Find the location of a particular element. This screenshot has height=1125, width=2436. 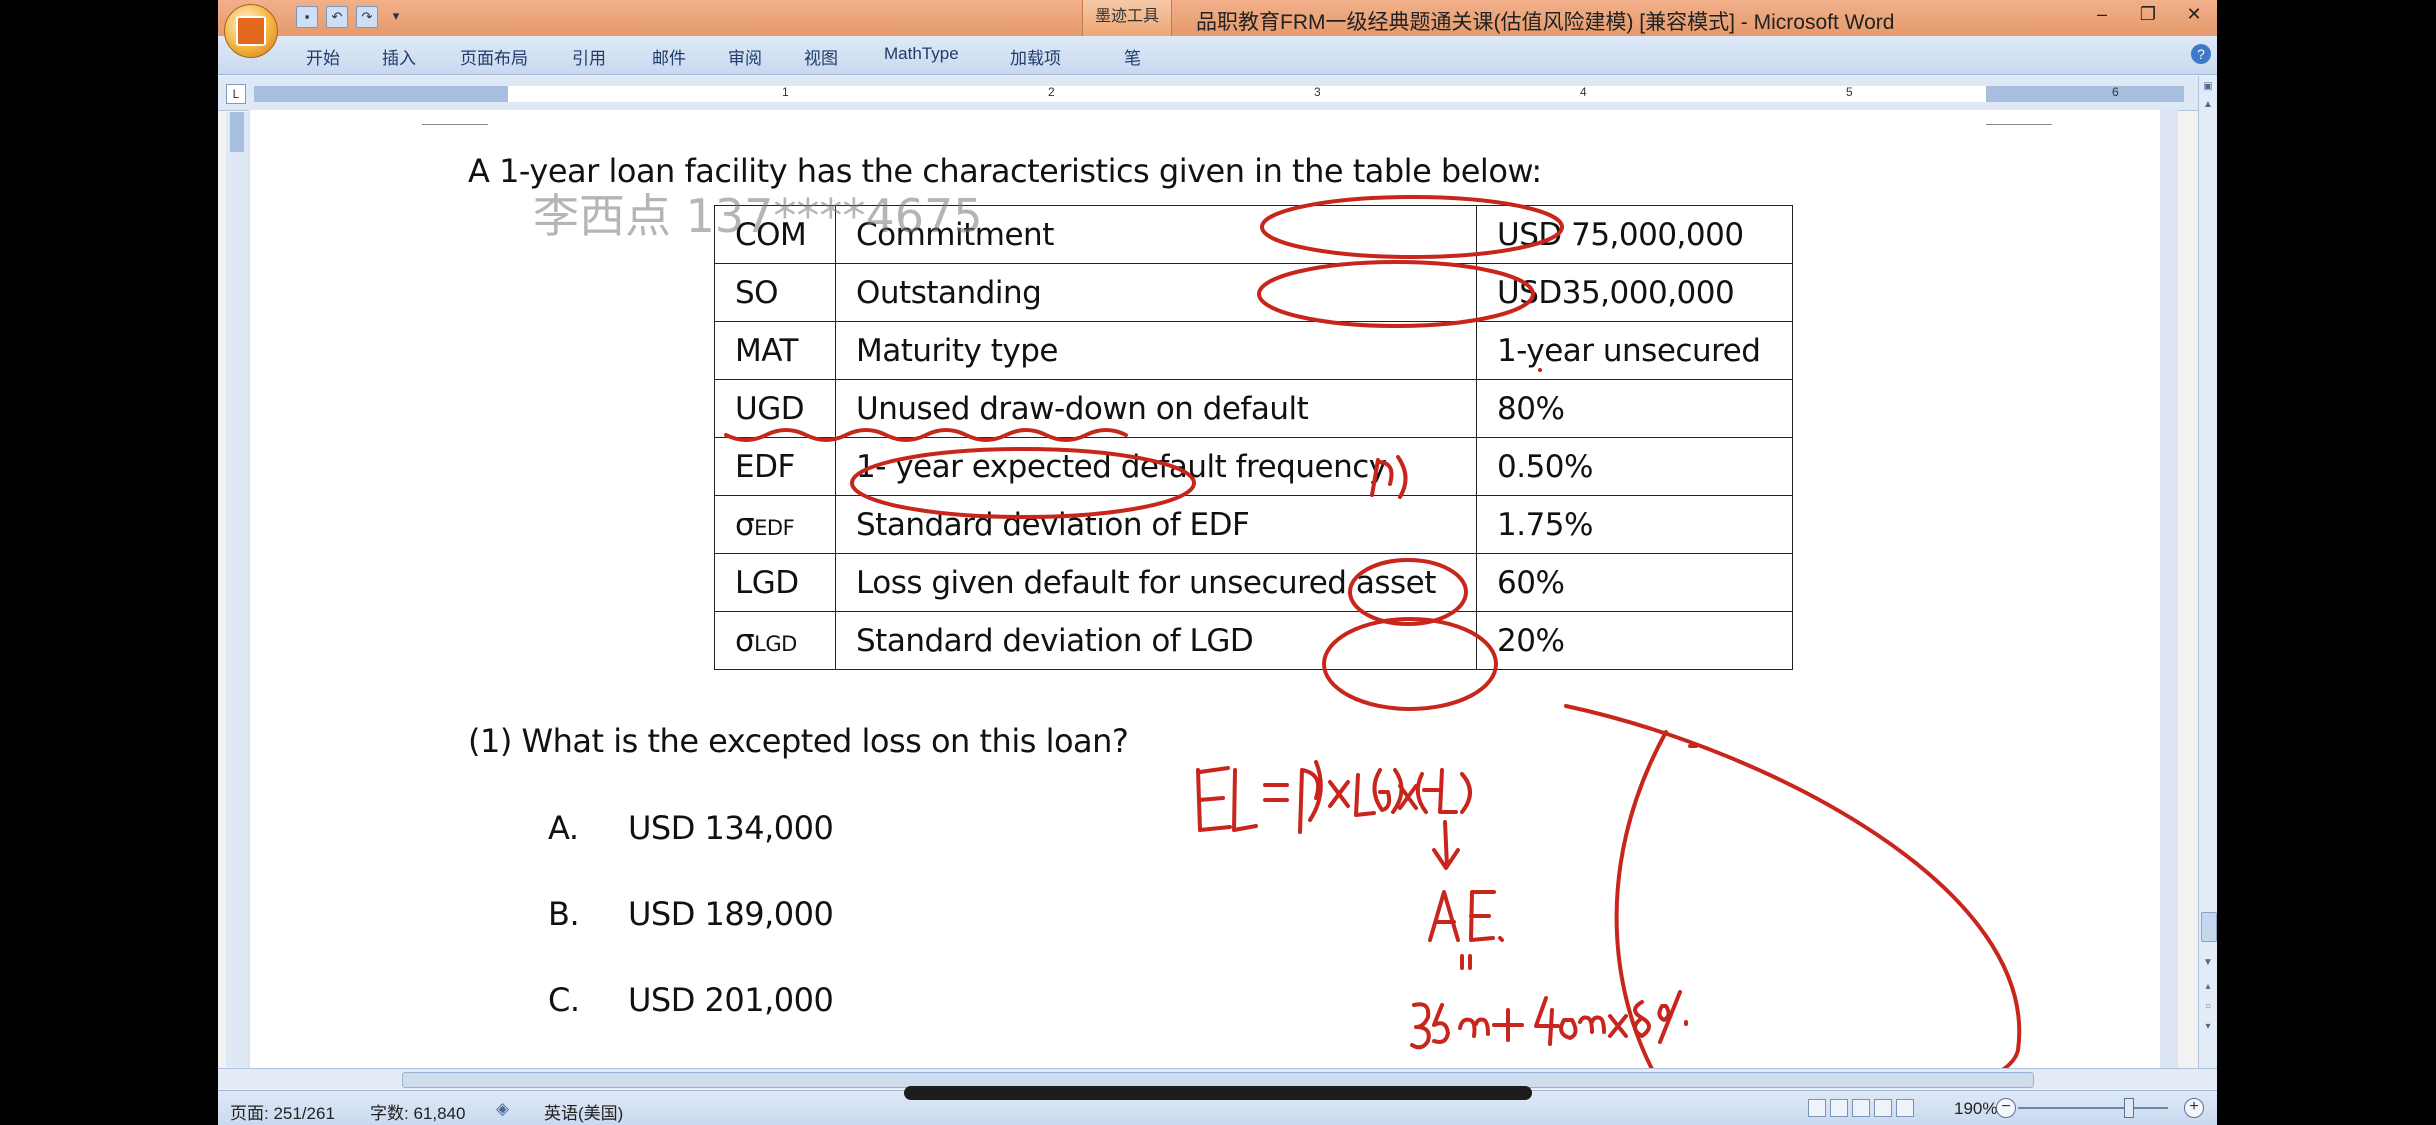

context-tab-ink-tools: 墨迹工具 is located at coordinates (1127, 18).